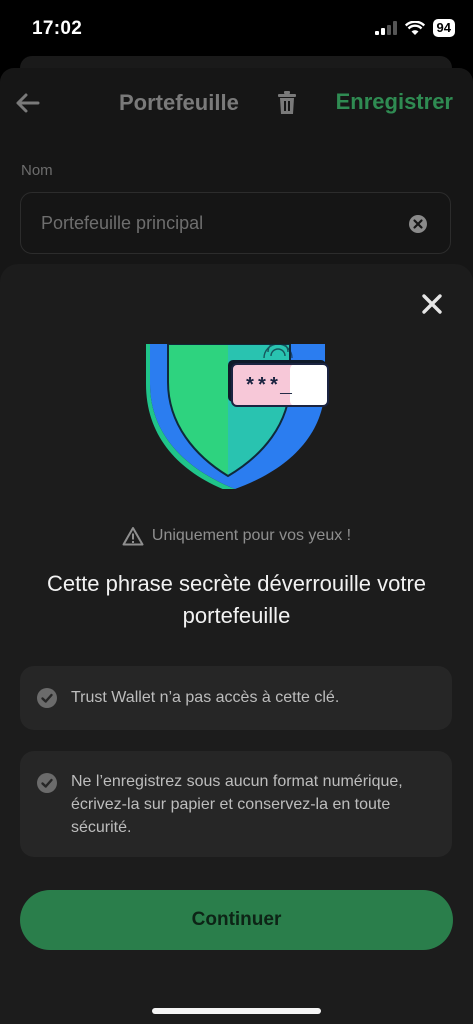  What do you see at coordinates (251, 535) in the screenshot?
I see `warning-text: Uniquement pour vos yeux !` at bounding box center [251, 535].